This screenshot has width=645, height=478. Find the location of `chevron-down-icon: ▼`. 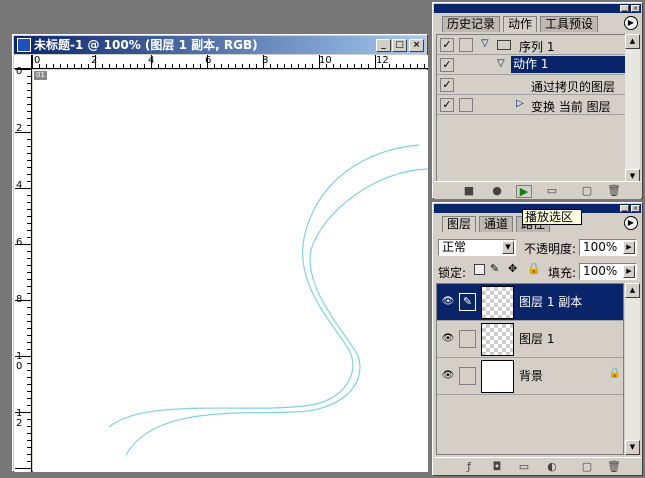

chevron-down-icon: ▼ is located at coordinates (508, 247).